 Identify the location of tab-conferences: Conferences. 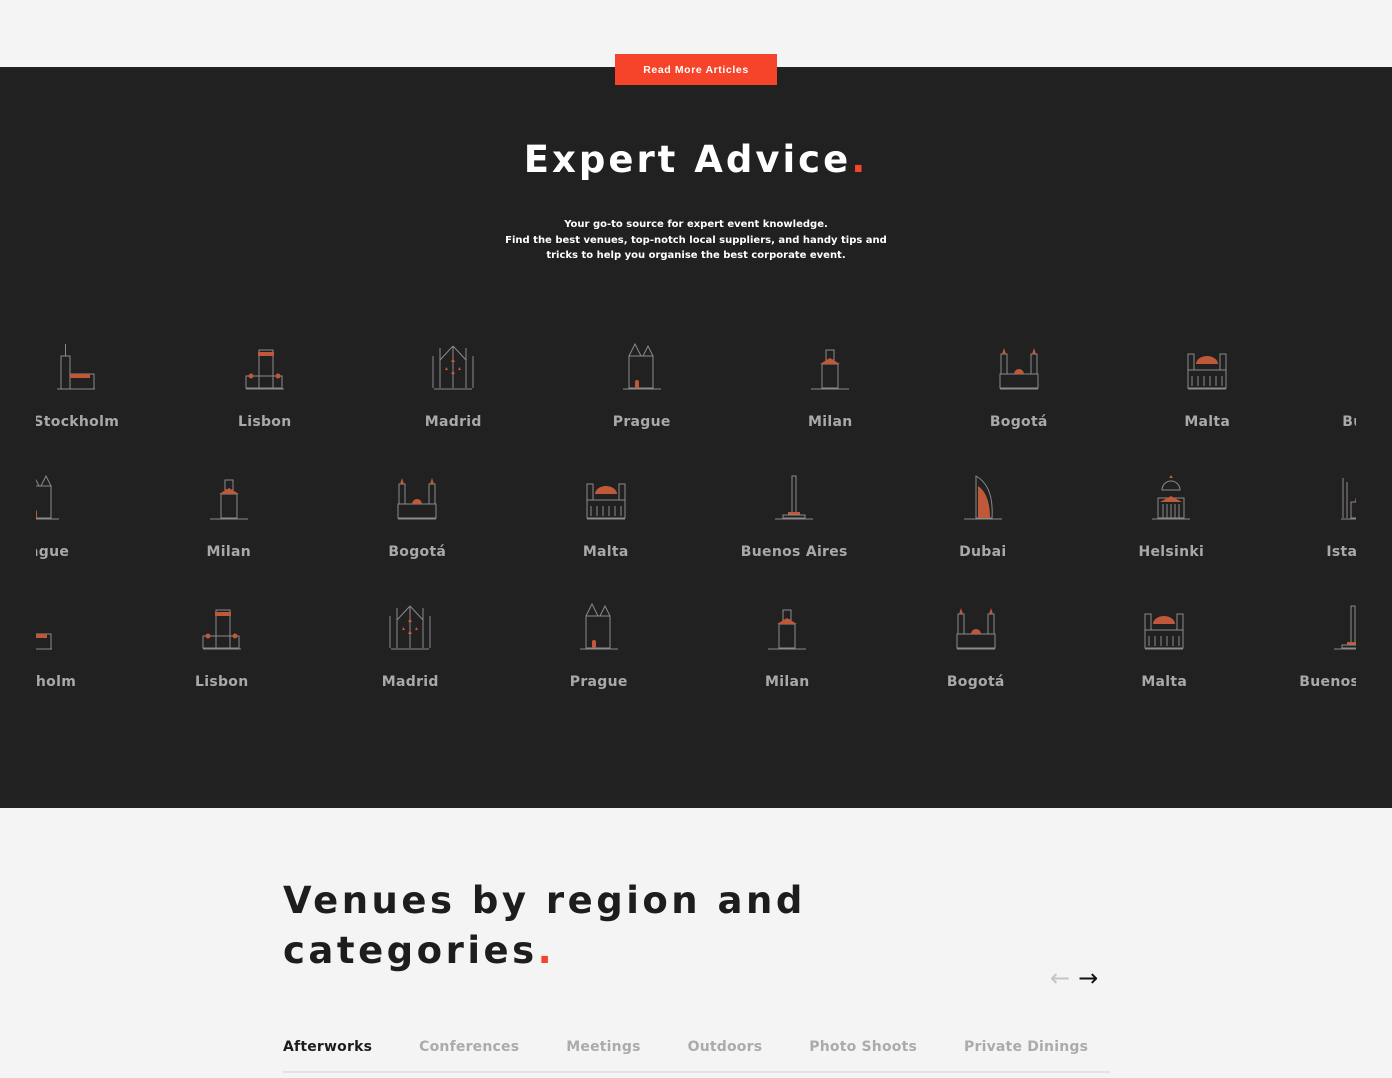
(469, 1054).